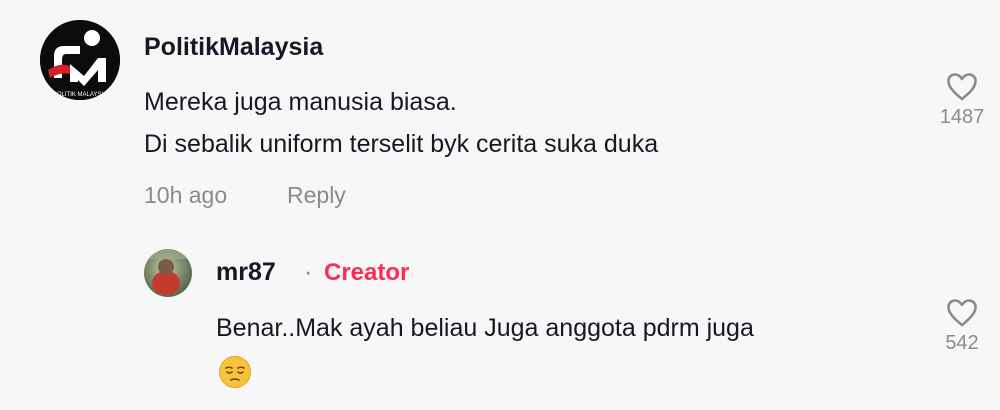 The height and width of the screenshot is (410, 1000). I want to click on comment-username: PolitikMalaysia, so click(233, 47).